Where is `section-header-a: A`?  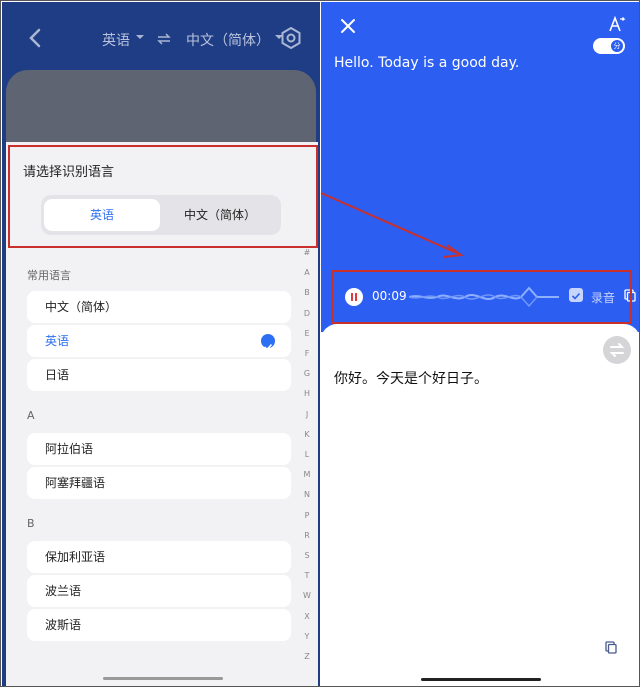
section-header-a: A is located at coordinates (31, 415).